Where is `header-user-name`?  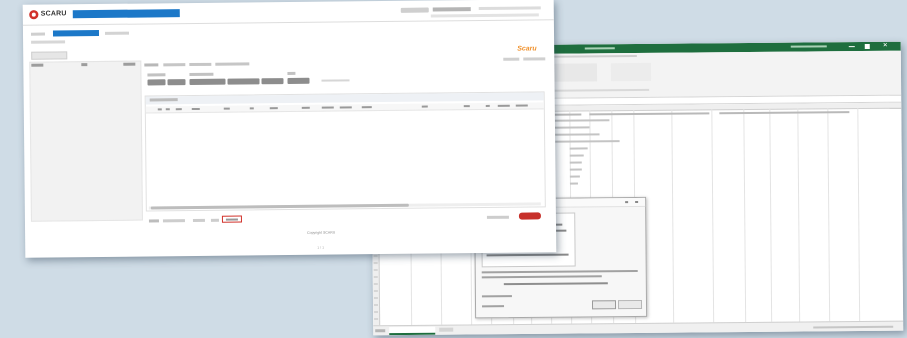 header-user-name is located at coordinates (451, 9).